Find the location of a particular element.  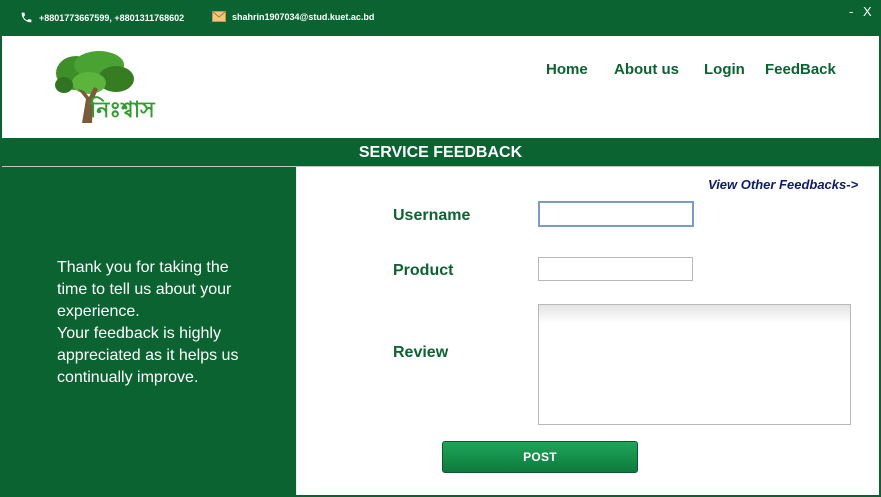

mail-icon is located at coordinates (219, 16).